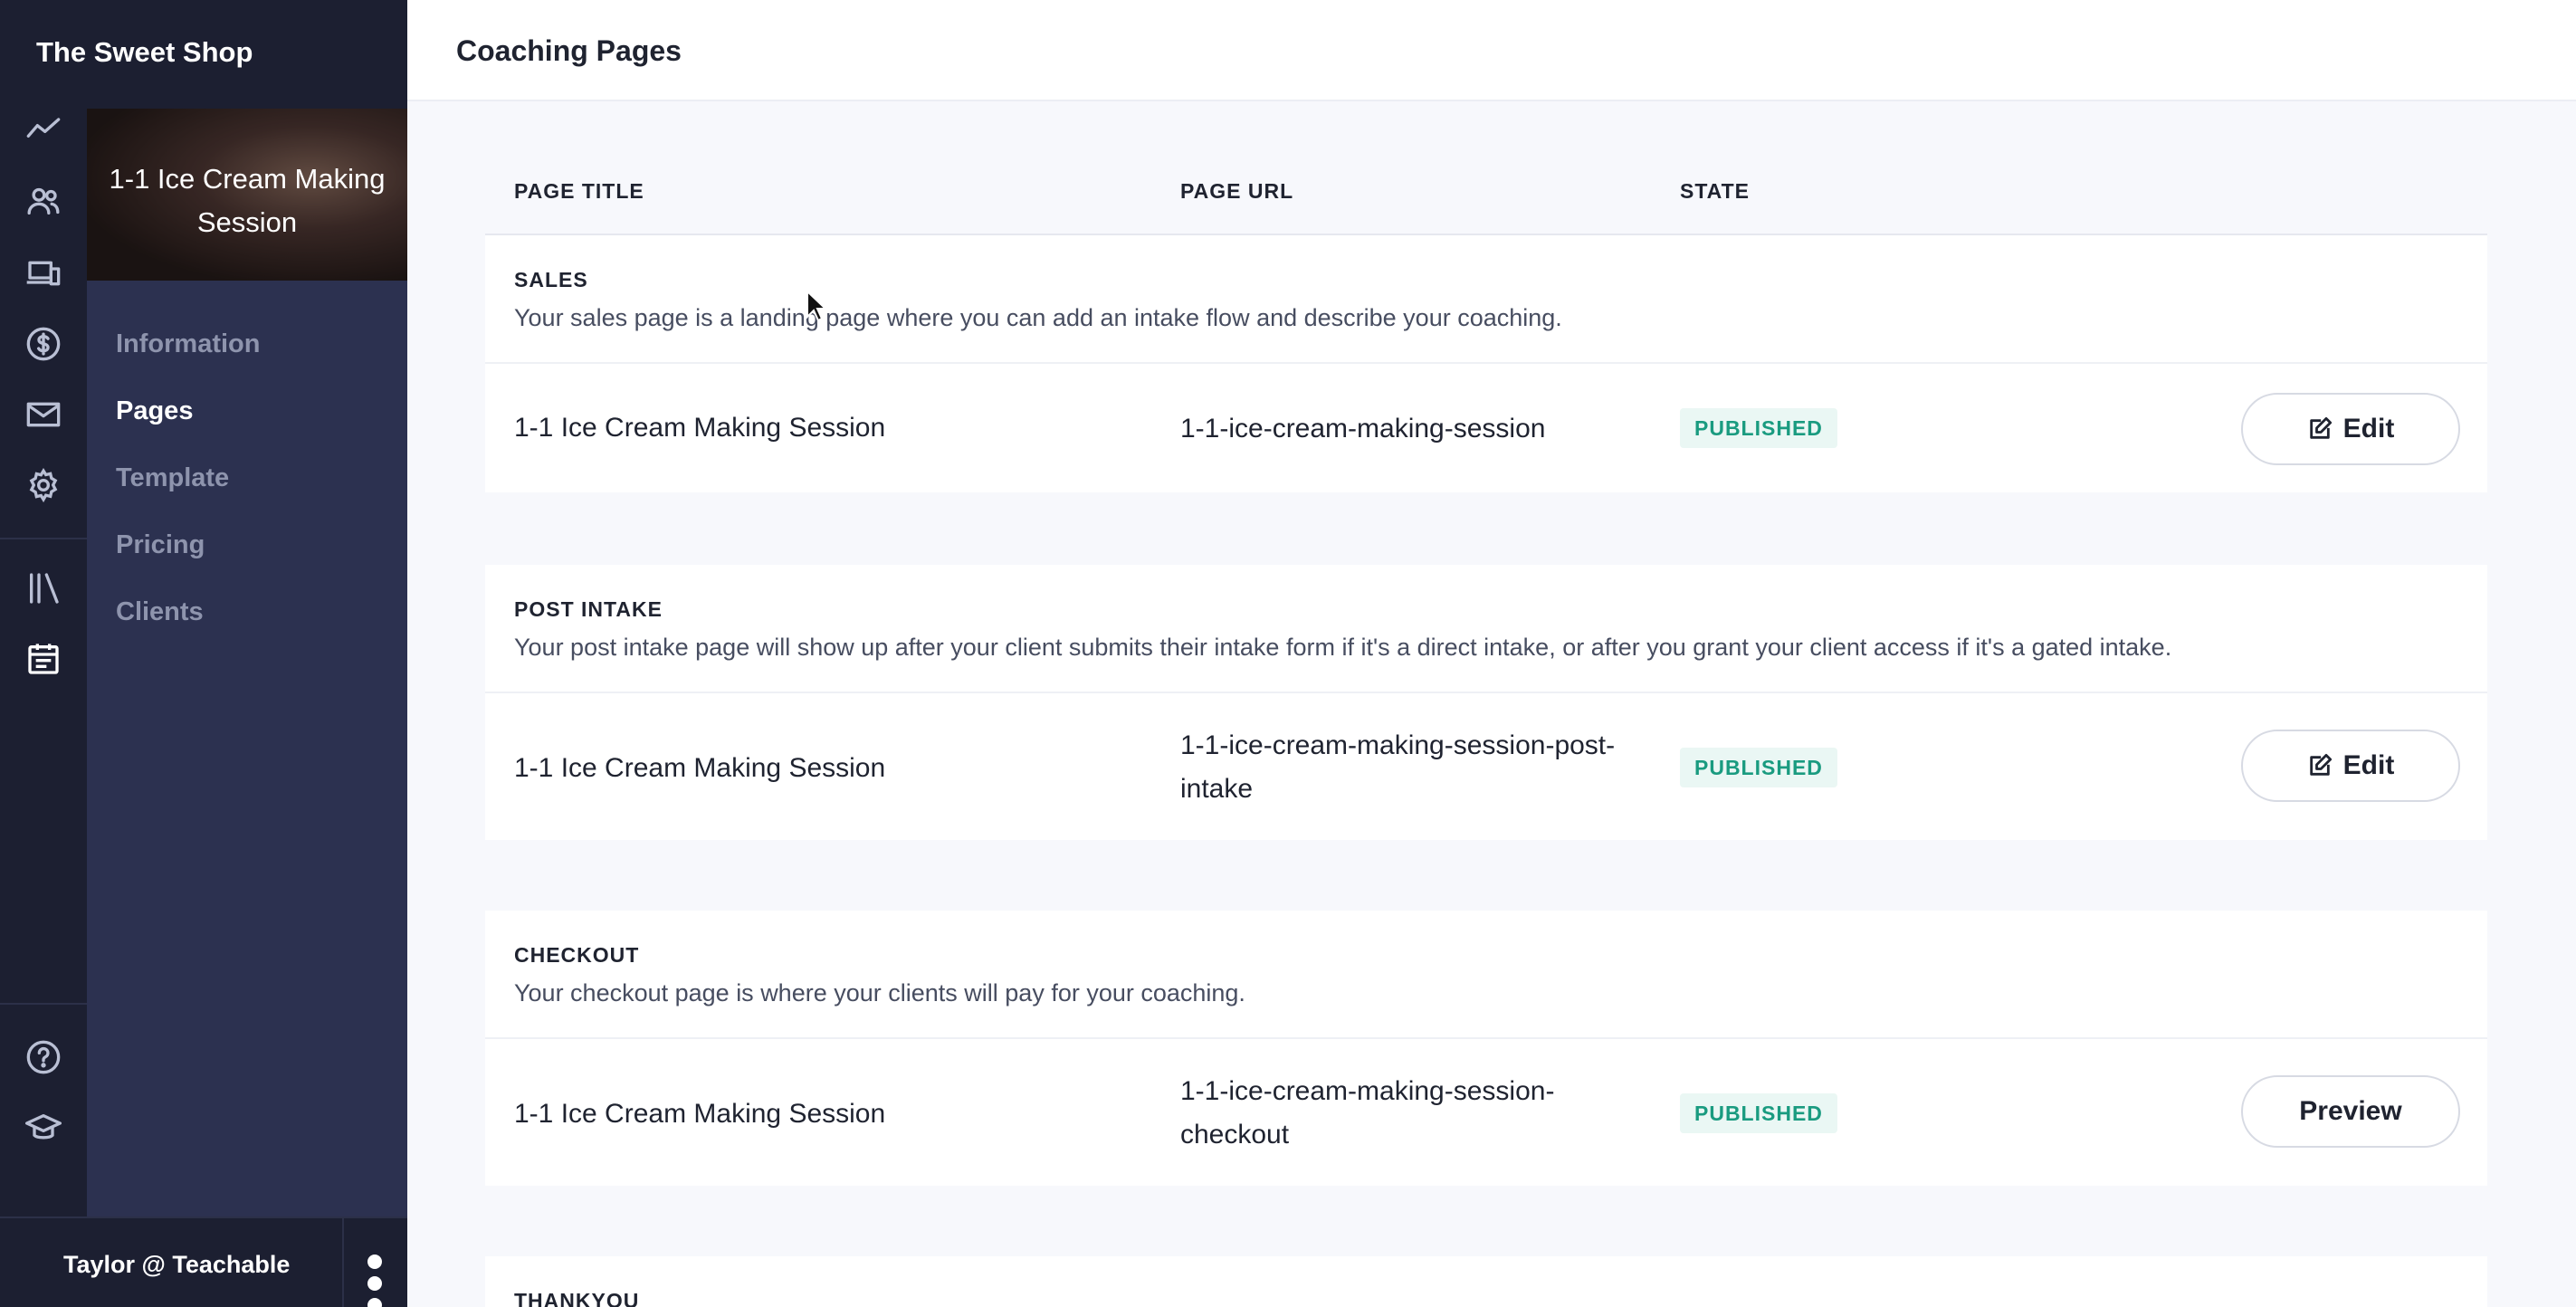 This screenshot has width=2576, height=1307. I want to click on course-title: 1-1 Ice Cream Making Session, so click(247, 200).